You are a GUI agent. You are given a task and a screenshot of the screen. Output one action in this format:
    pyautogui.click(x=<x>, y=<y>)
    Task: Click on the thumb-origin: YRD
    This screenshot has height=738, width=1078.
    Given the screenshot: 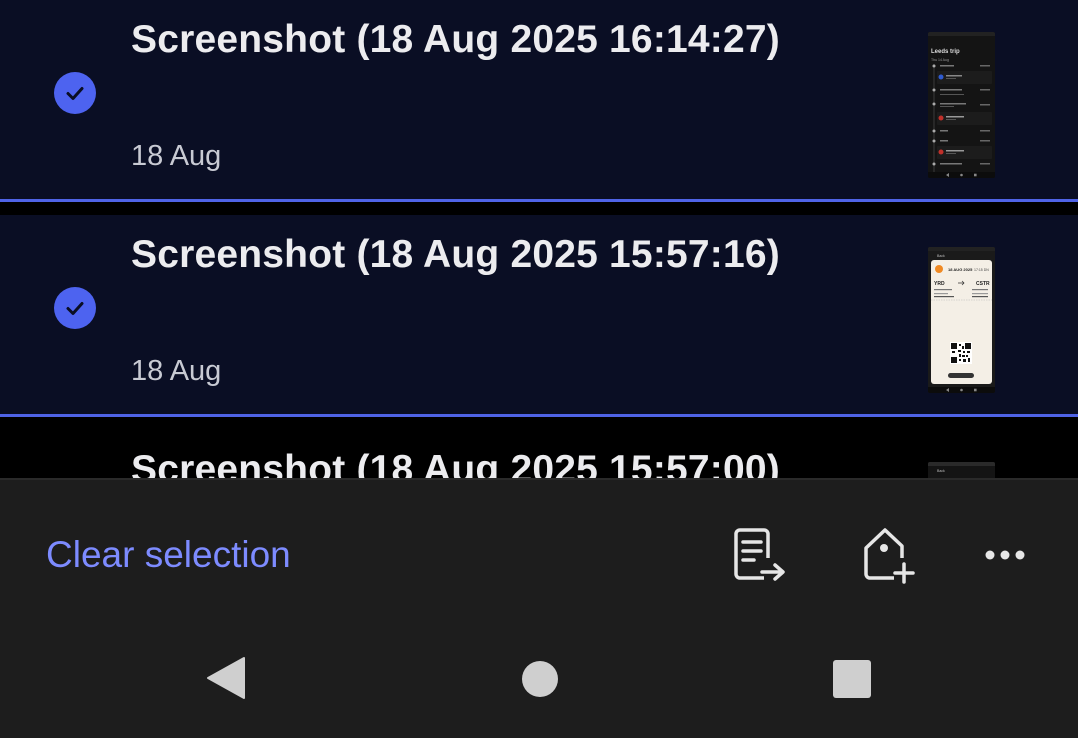 What is the action you would take?
    pyautogui.click(x=939, y=284)
    